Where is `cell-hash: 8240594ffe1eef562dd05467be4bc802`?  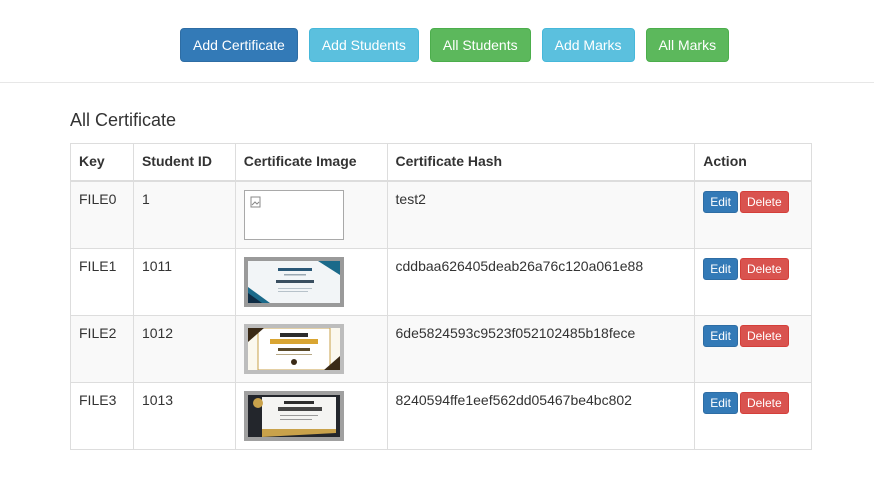
cell-hash: 8240594ffe1eef562dd05467be4bc802 is located at coordinates (541, 416).